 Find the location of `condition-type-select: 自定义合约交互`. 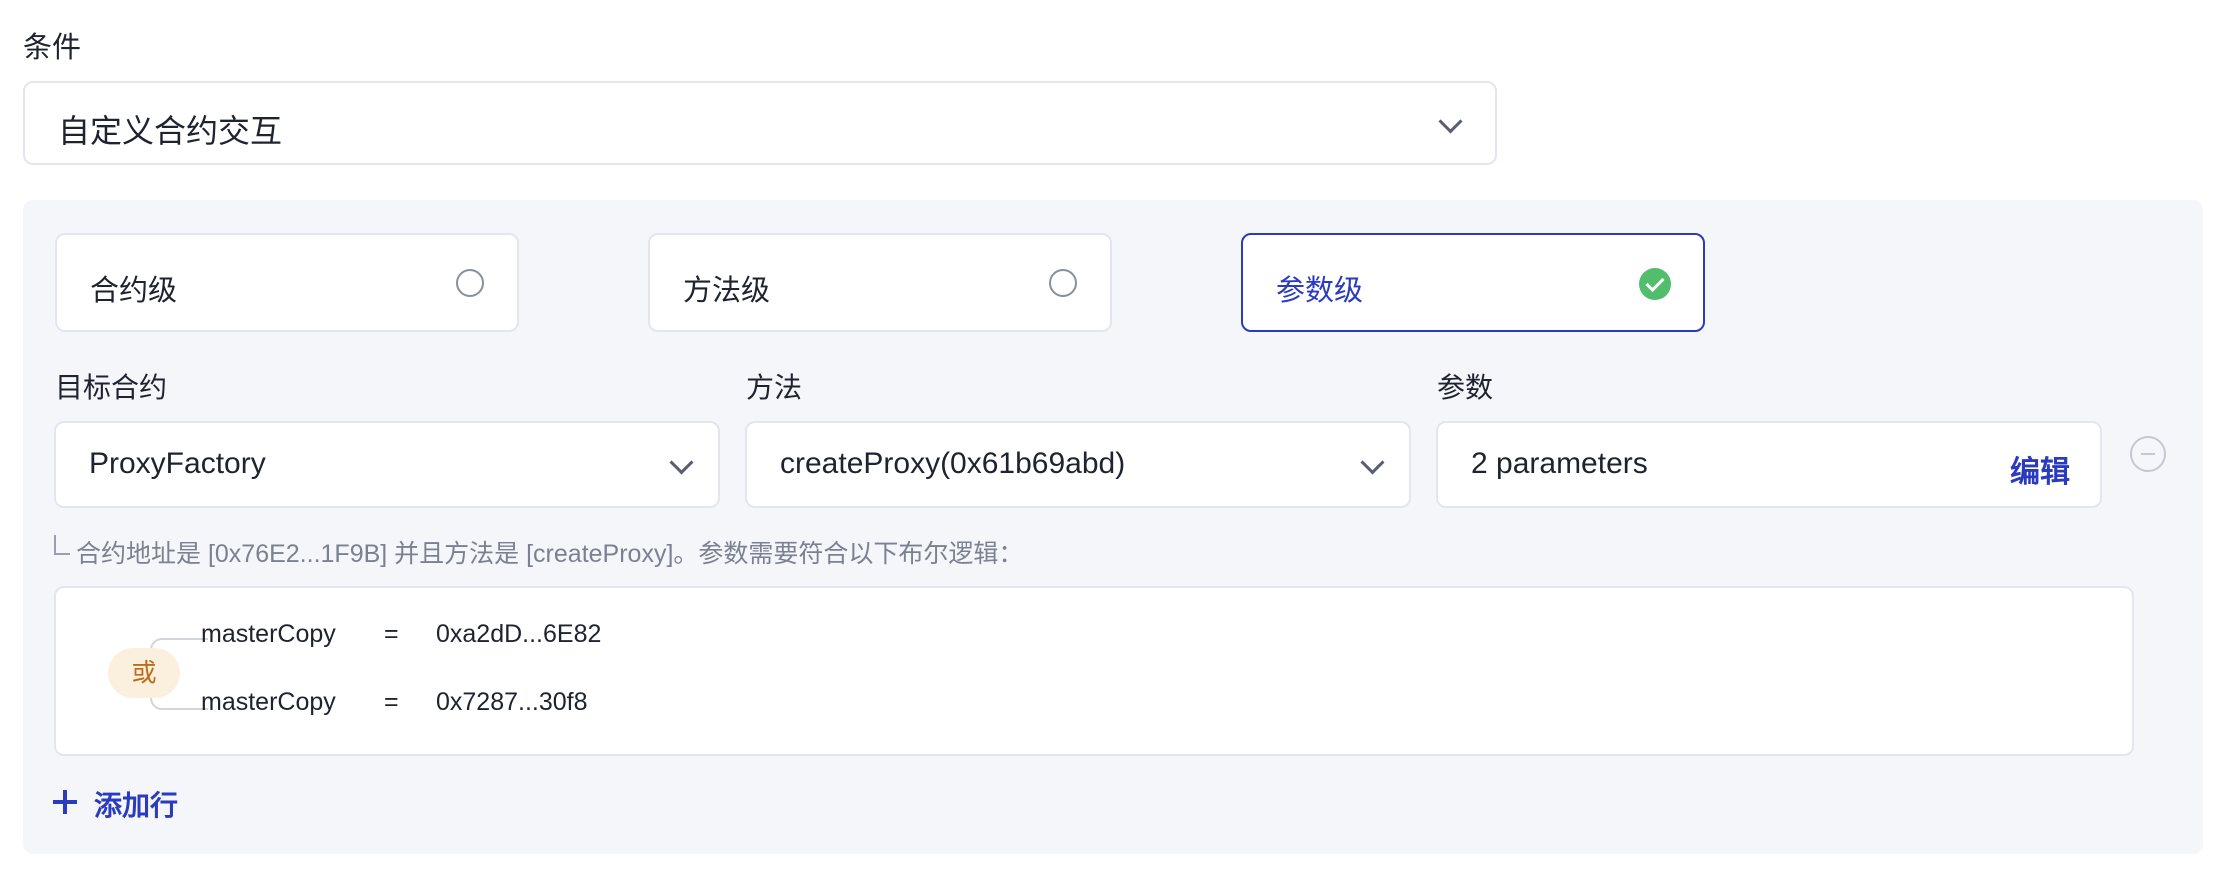

condition-type-select: 自定义合约交互 is located at coordinates (760, 123).